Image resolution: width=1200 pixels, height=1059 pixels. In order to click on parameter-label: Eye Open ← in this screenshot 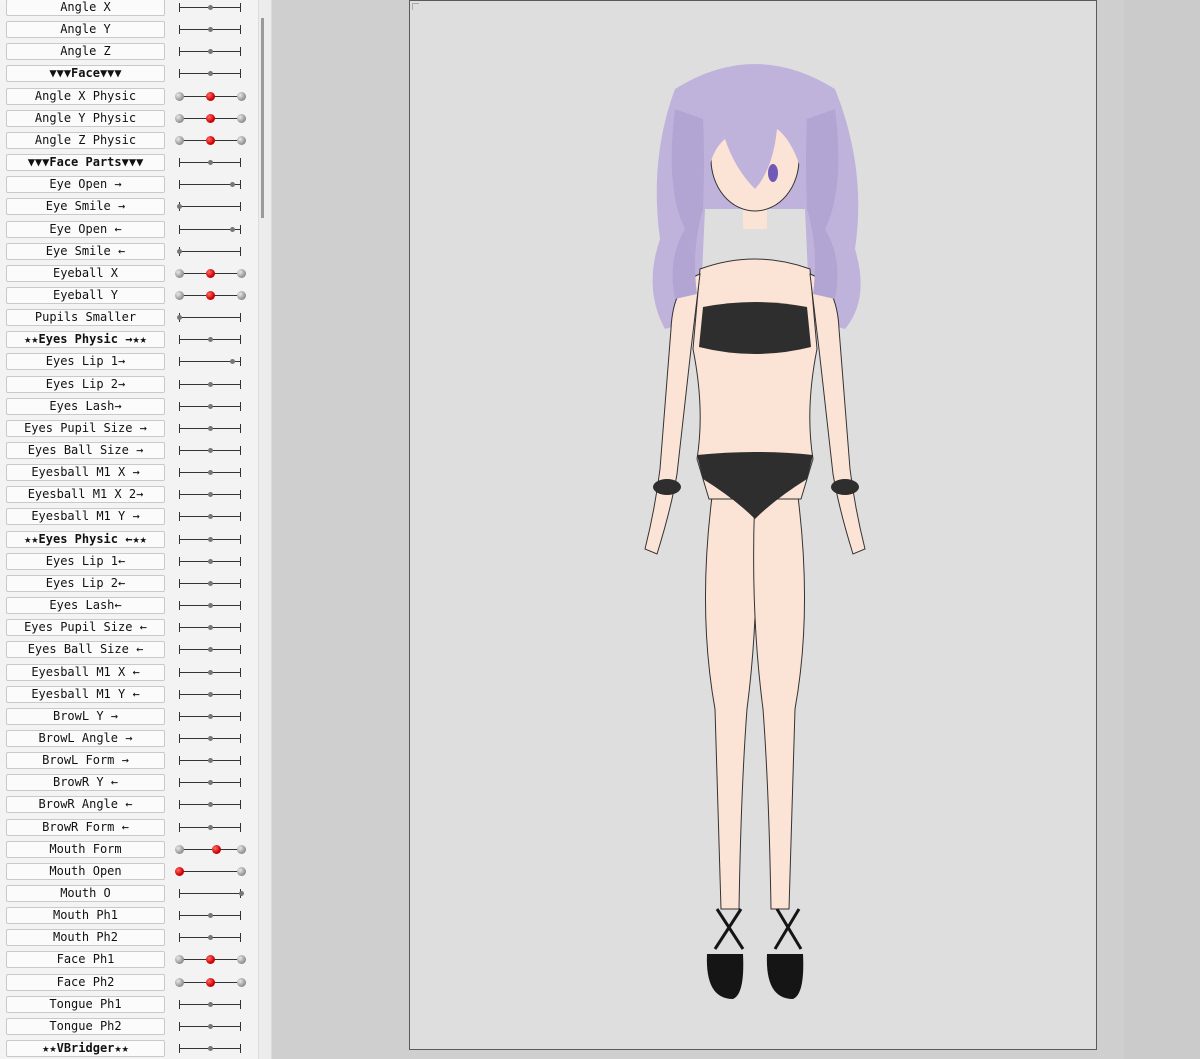, I will do `click(85, 229)`.